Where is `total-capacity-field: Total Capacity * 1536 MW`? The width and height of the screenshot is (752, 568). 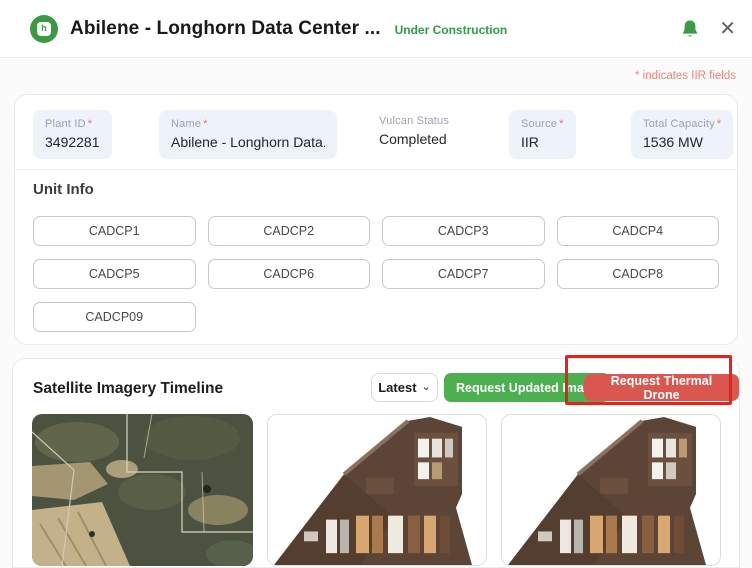
total-capacity-field: Total Capacity * 1536 MW is located at coordinates (682, 134).